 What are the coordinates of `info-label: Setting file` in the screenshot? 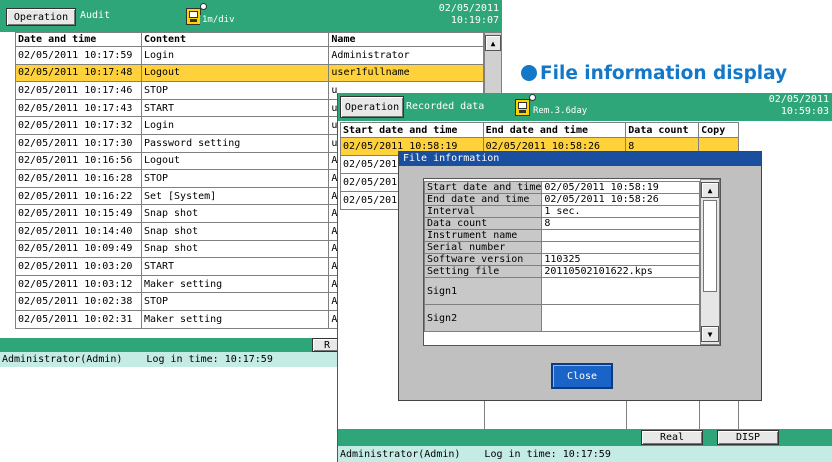 It's located at (483, 271).